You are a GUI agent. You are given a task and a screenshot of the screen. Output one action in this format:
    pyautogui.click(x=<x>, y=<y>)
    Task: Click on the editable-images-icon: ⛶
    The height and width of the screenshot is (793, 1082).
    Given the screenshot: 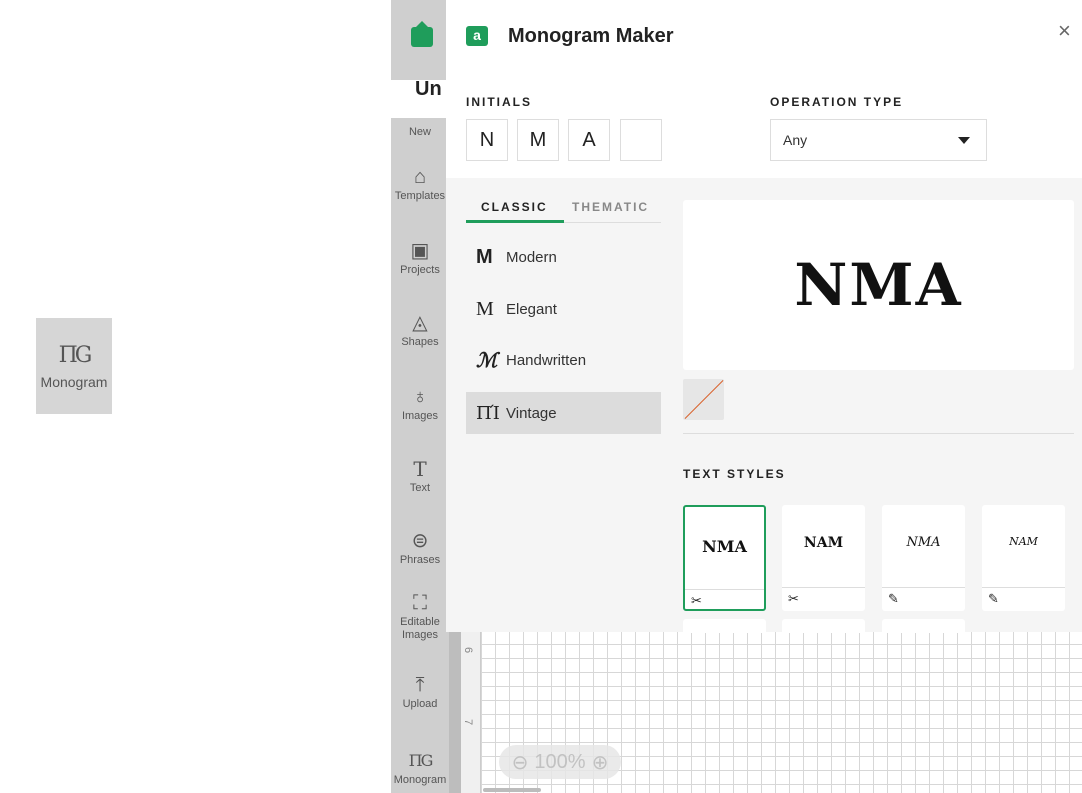 What is the action you would take?
    pyautogui.click(x=420, y=603)
    